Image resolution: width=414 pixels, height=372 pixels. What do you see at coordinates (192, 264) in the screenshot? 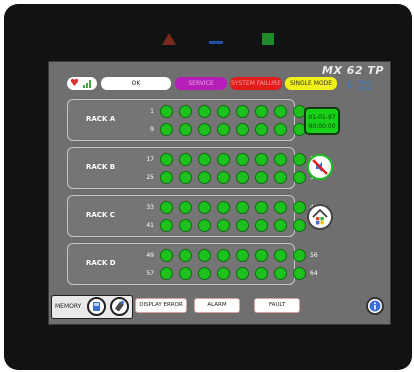
I see `rack-panel-d: RACK D 49 56 57 64` at bounding box center [192, 264].